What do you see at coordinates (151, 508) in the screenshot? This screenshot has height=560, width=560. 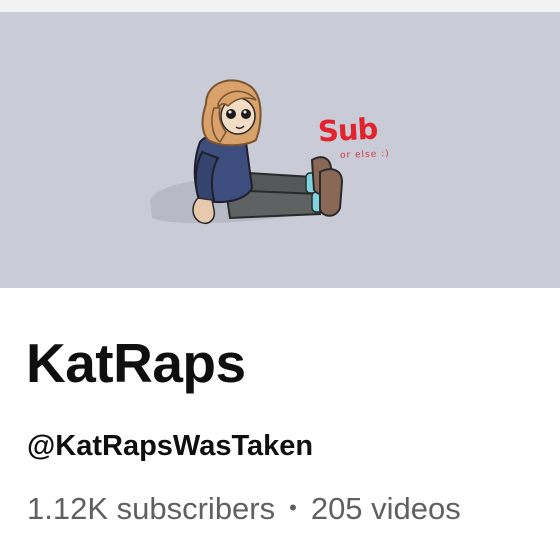 I see `subscriber-count: 1.12K subscribers` at bounding box center [151, 508].